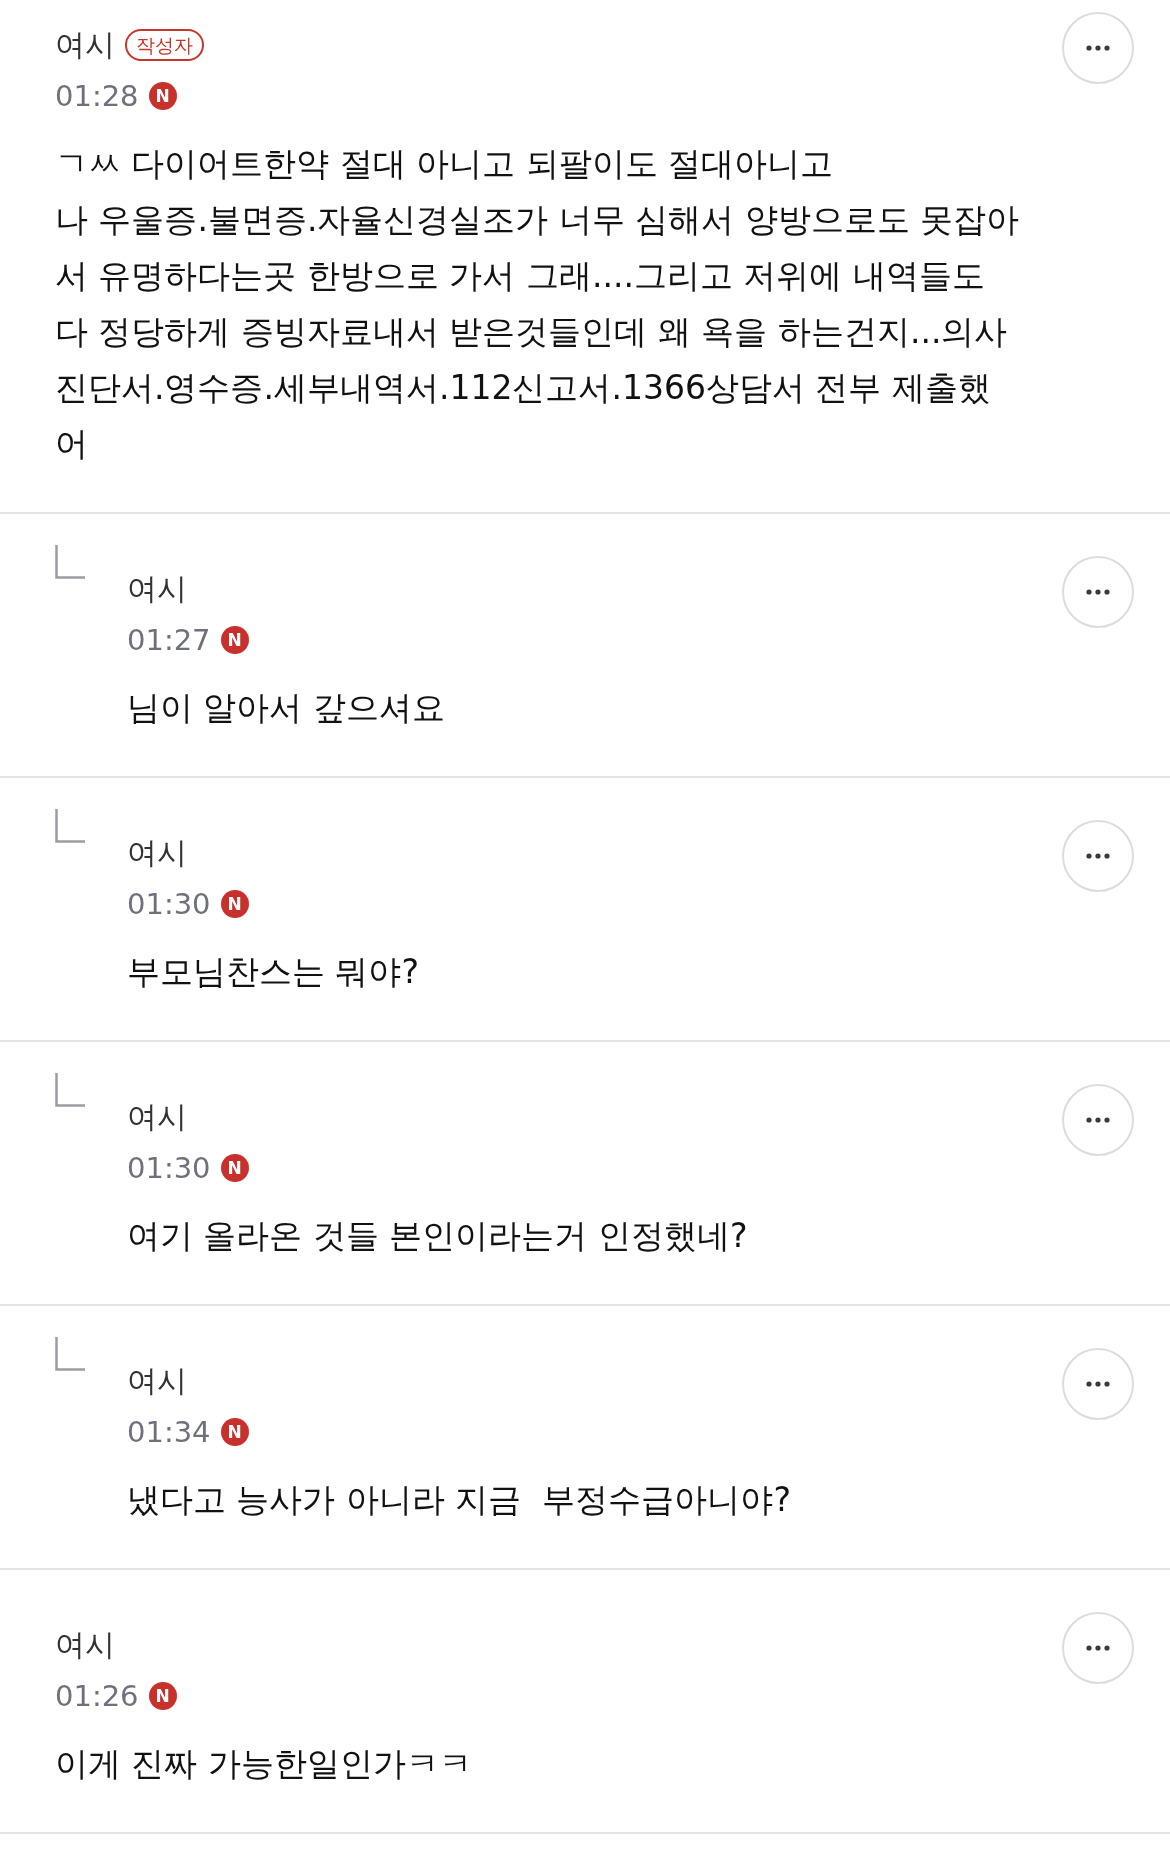  What do you see at coordinates (538, 304) in the screenshot?
I see `comment-text: ㄱㅆ 다이어트한약 절대 아니고 되팔이도 절대아니고 나 우울증.불면증.자율신경실조가 너무 심해서 양방으로도 못잡아 서 유명하다는곳 한방으로 가서 그래....그리고 저위에 내역들도 다 정당하게 증빙자료내서 받은것들인데 왜 욕을 하는건지...의사 진단서.영수증.세부내역서.112신고서.1366상담서 전부 제출했 어` at bounding box center [538, 304].